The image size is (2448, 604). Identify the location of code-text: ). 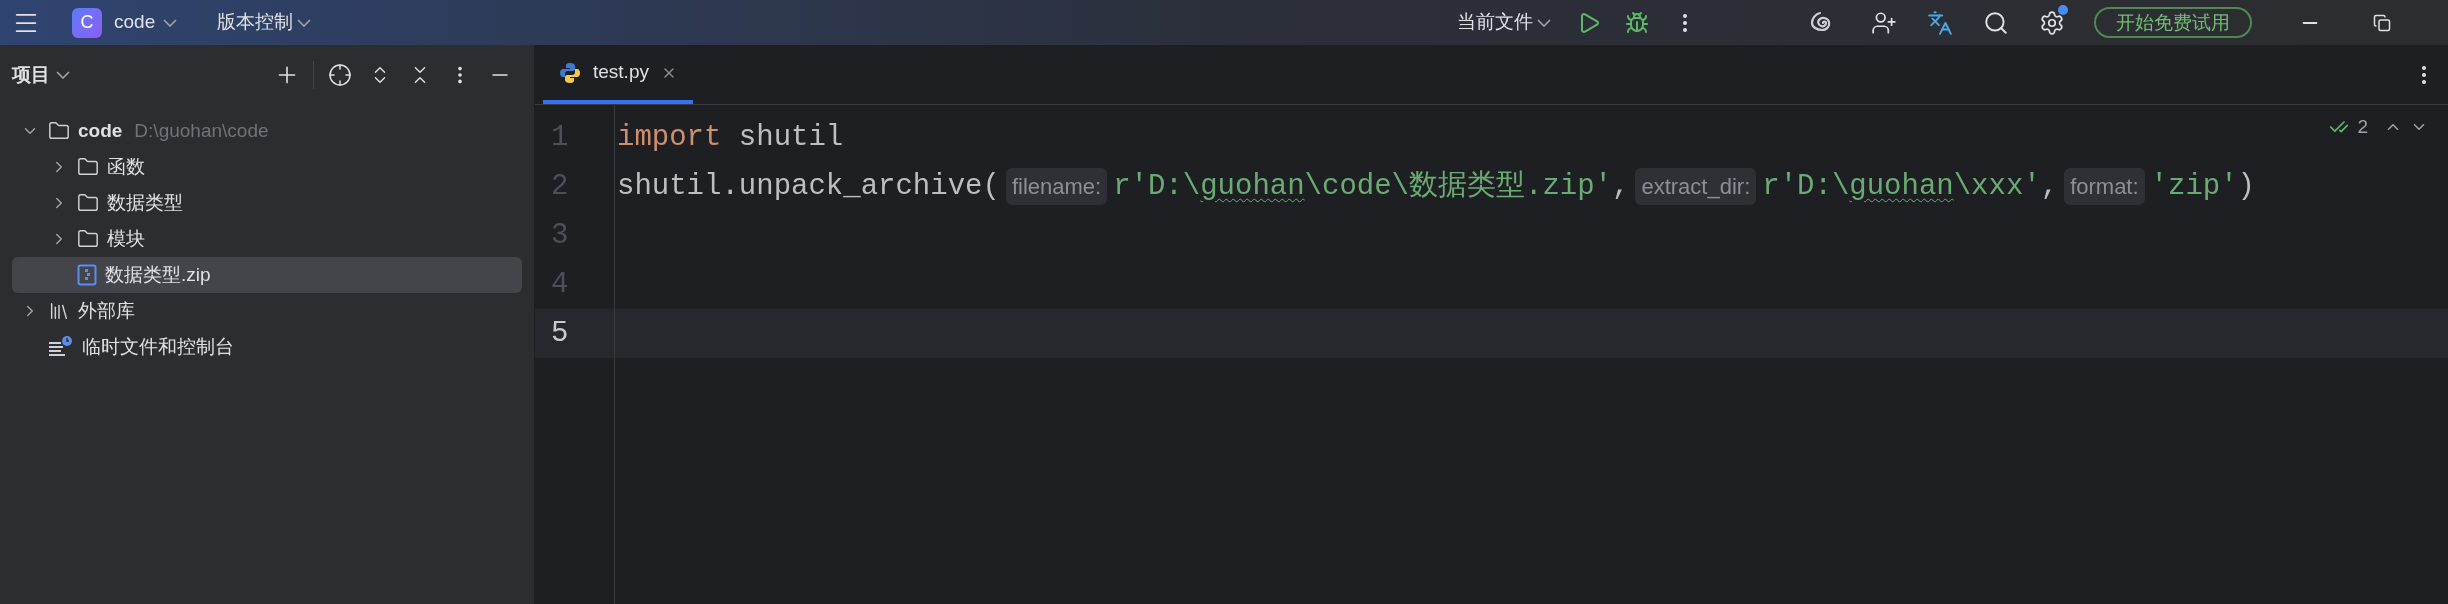
(2246, 186).